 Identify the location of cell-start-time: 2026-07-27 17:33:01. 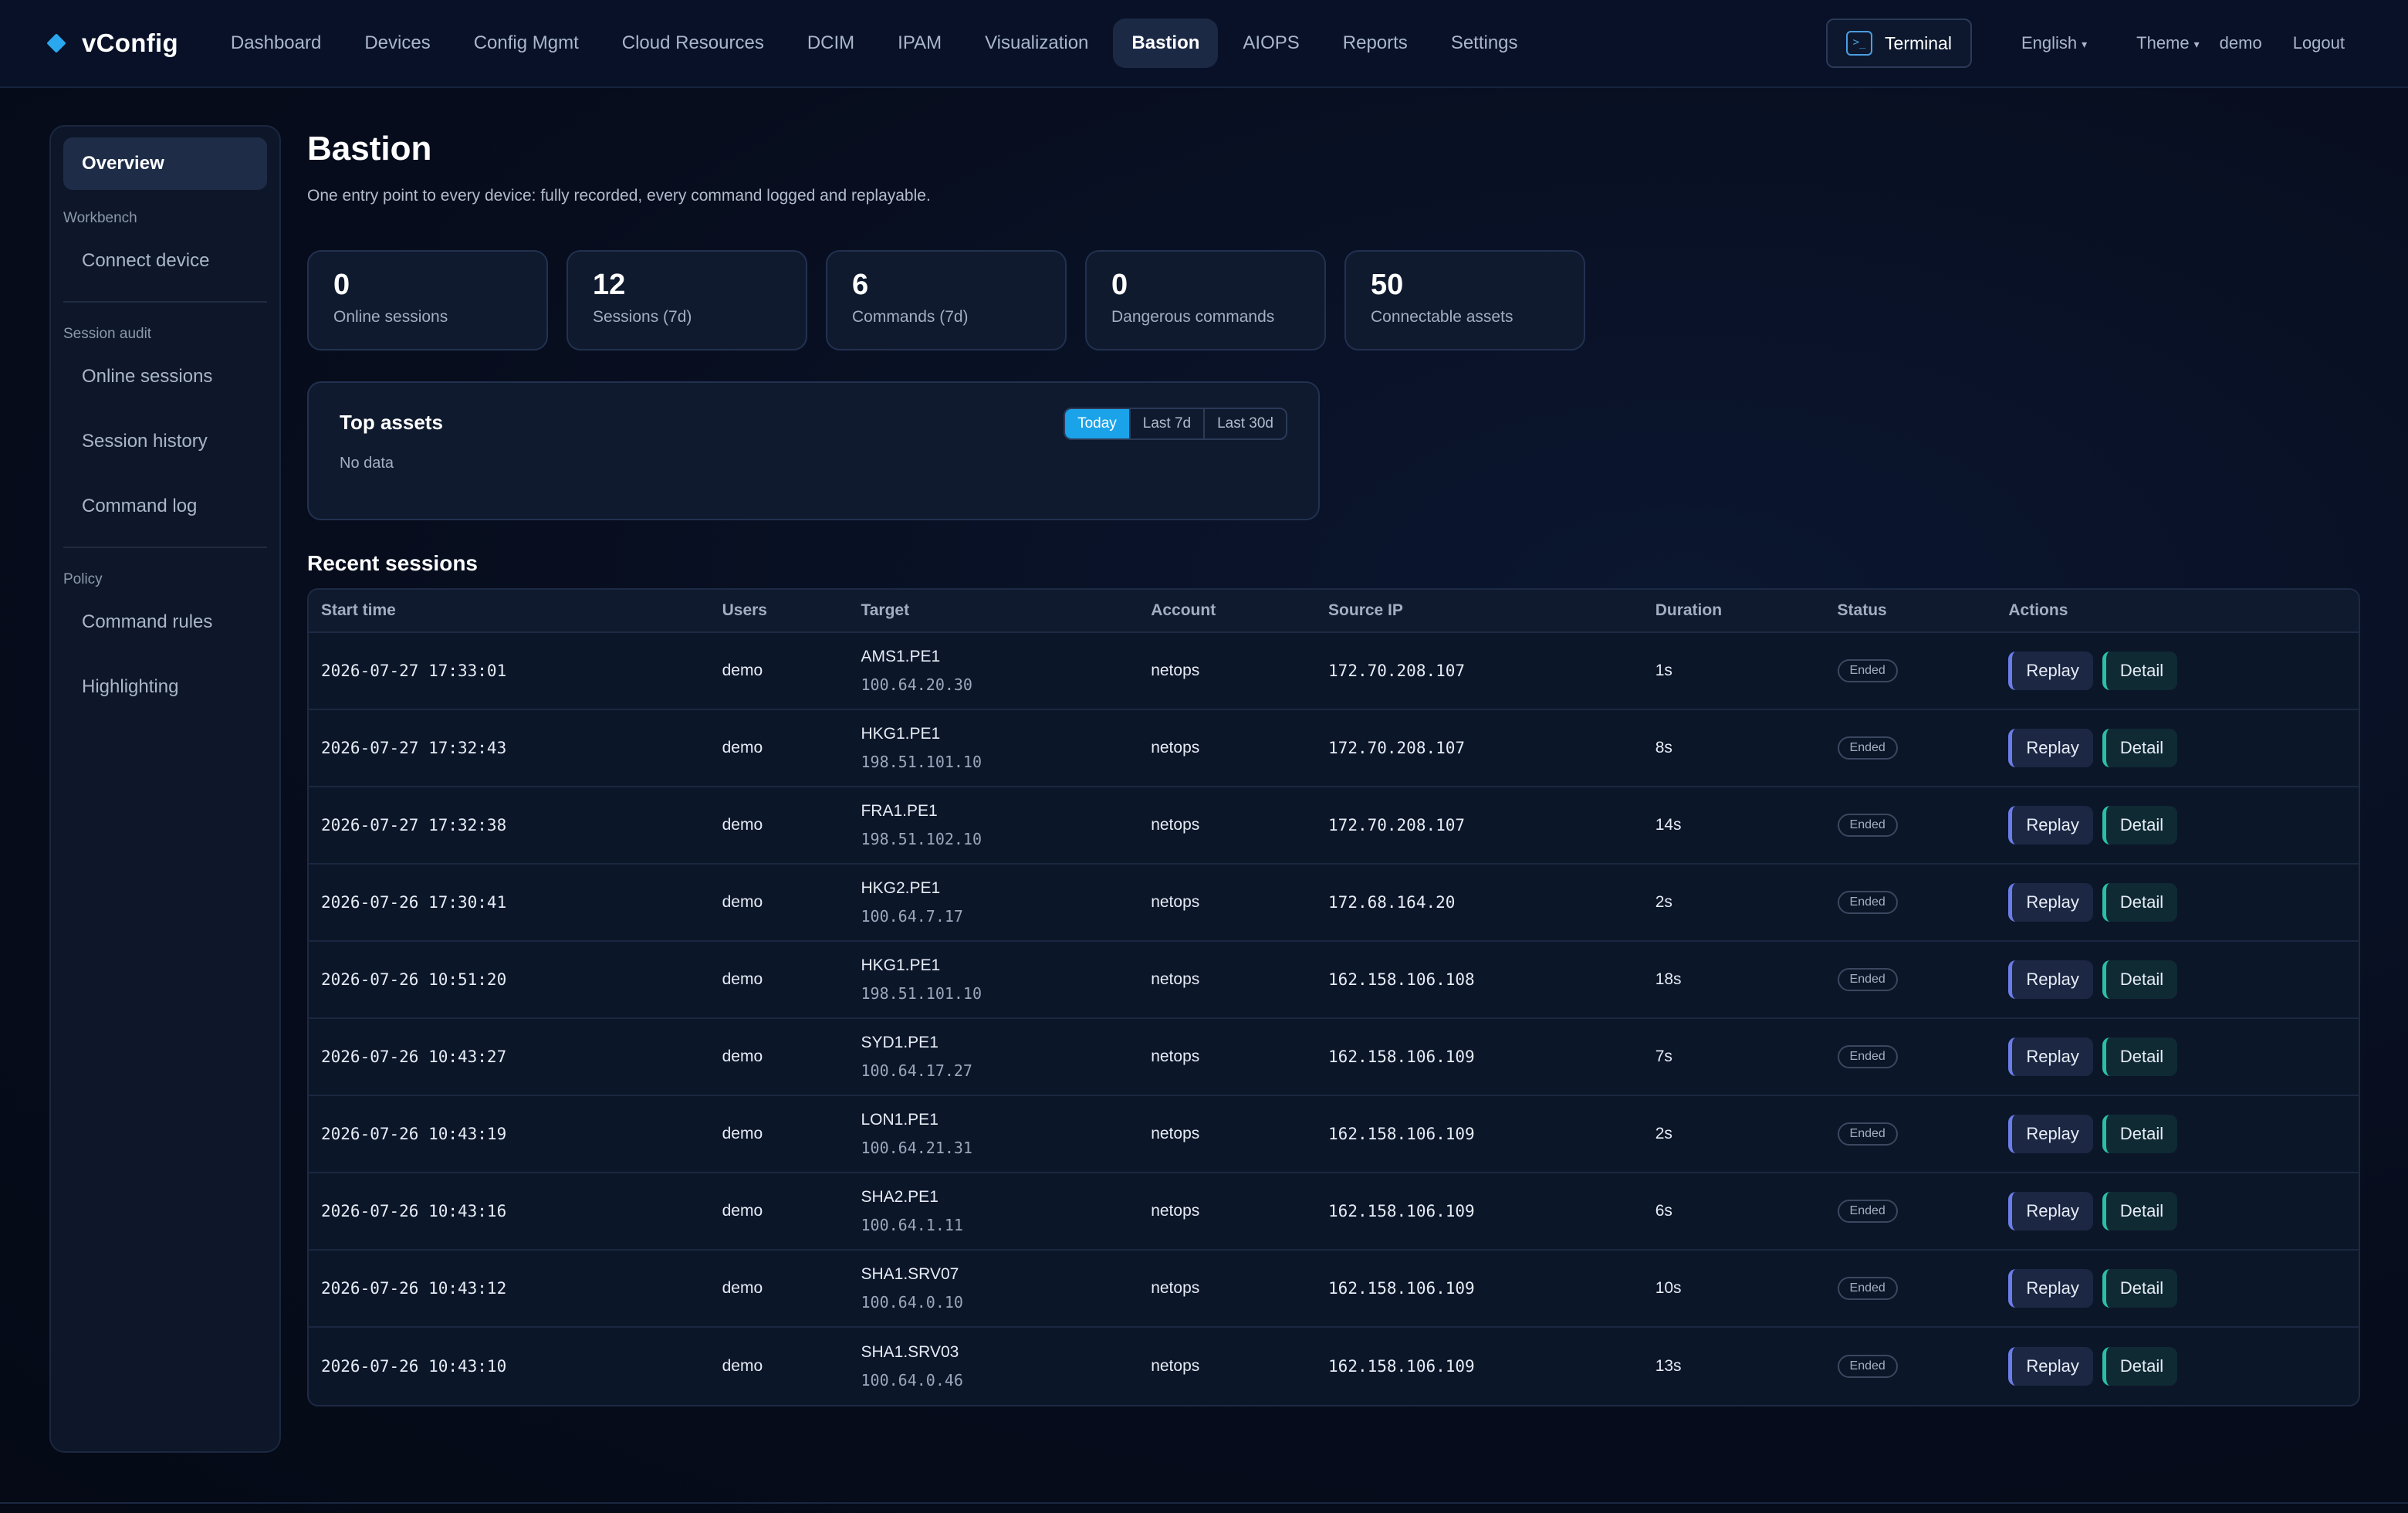
(414, 671).